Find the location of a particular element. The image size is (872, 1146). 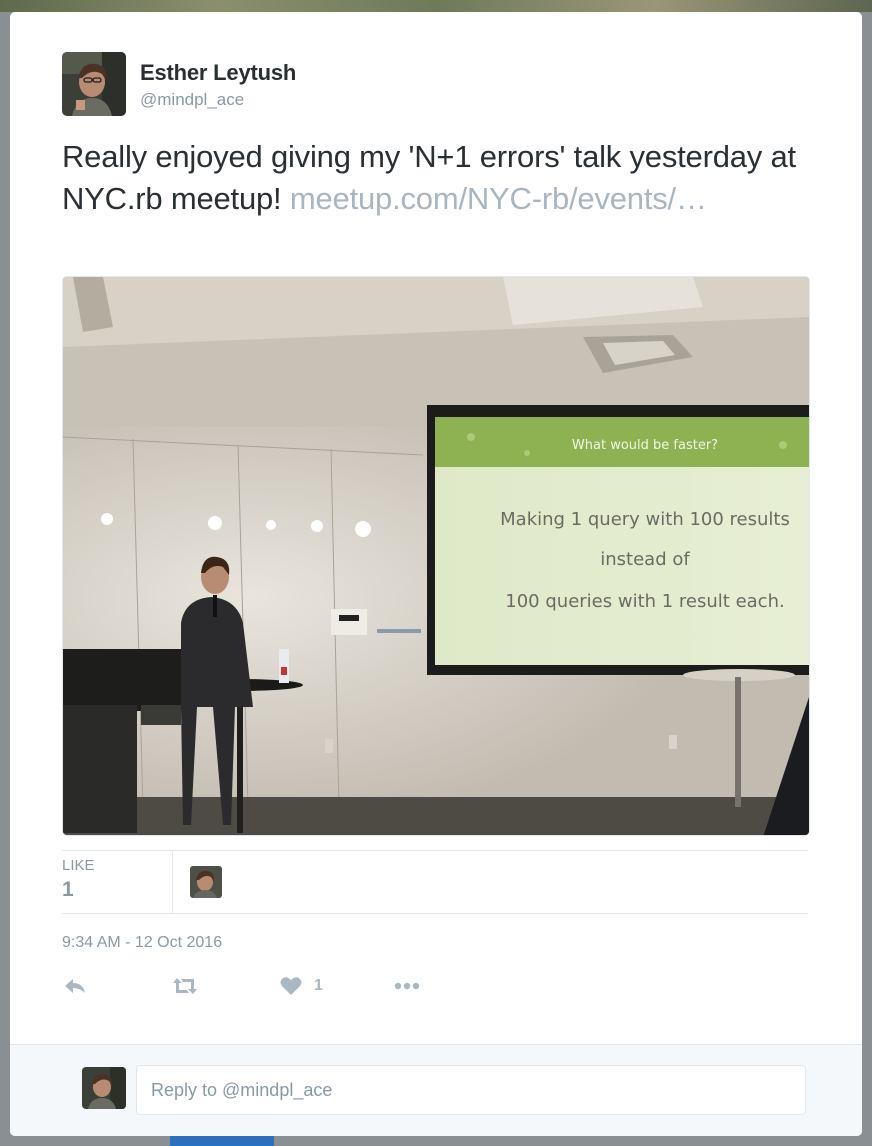

current-user-avatar is located at coordinates (104, 1088).